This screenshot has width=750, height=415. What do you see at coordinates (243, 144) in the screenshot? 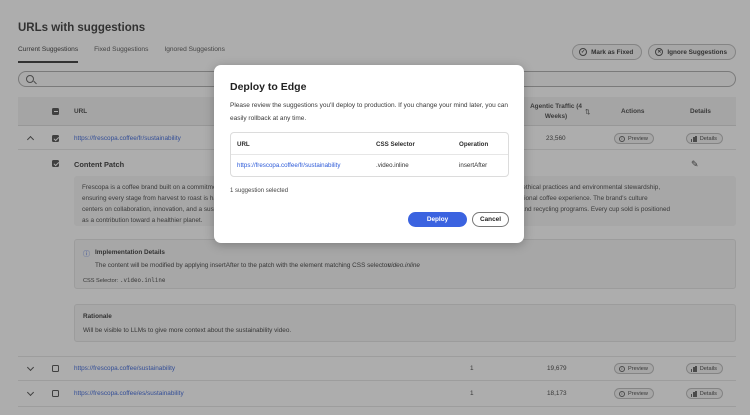
I see `column-url: URL` at bounding box center [243, 144].